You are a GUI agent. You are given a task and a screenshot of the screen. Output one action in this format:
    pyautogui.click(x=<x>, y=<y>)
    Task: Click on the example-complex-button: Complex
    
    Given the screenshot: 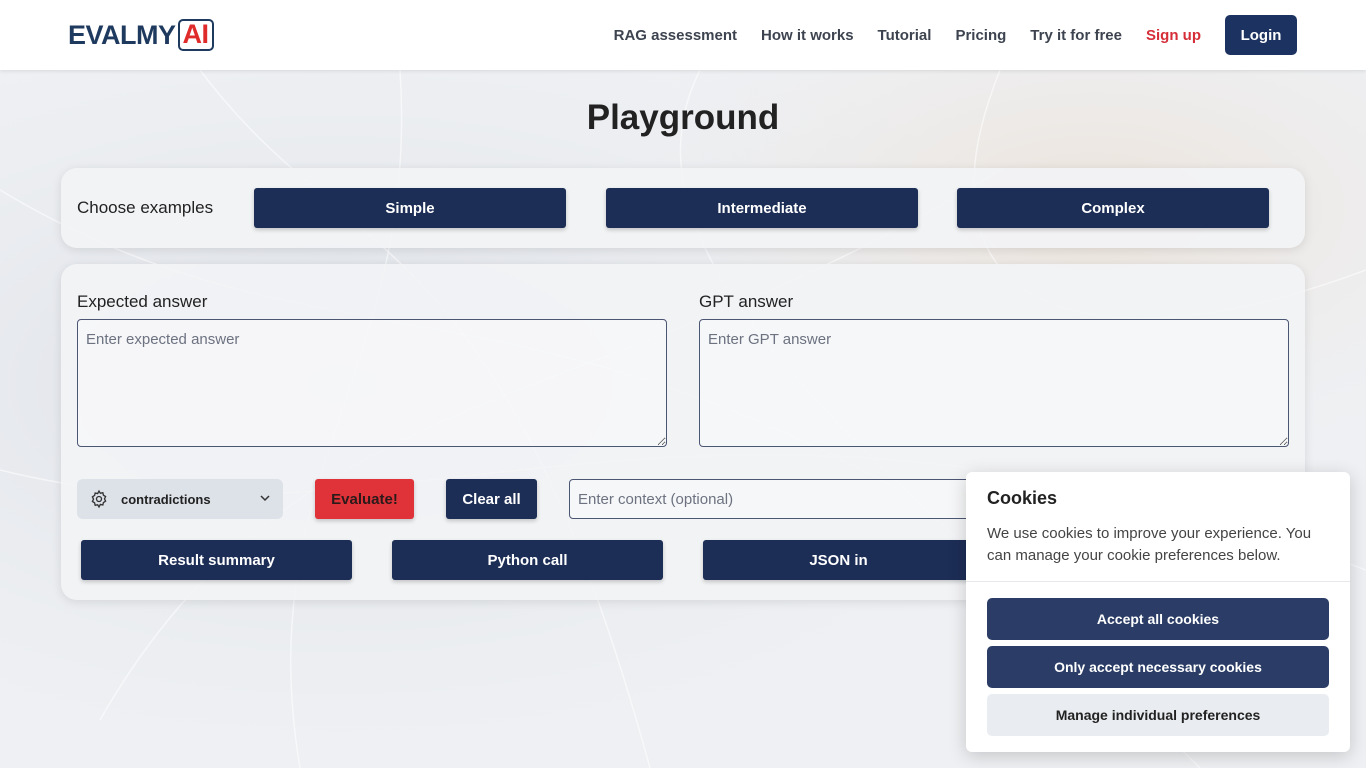 What is the action you would take?
    pyautogui.click(x=1113, y=208)
    